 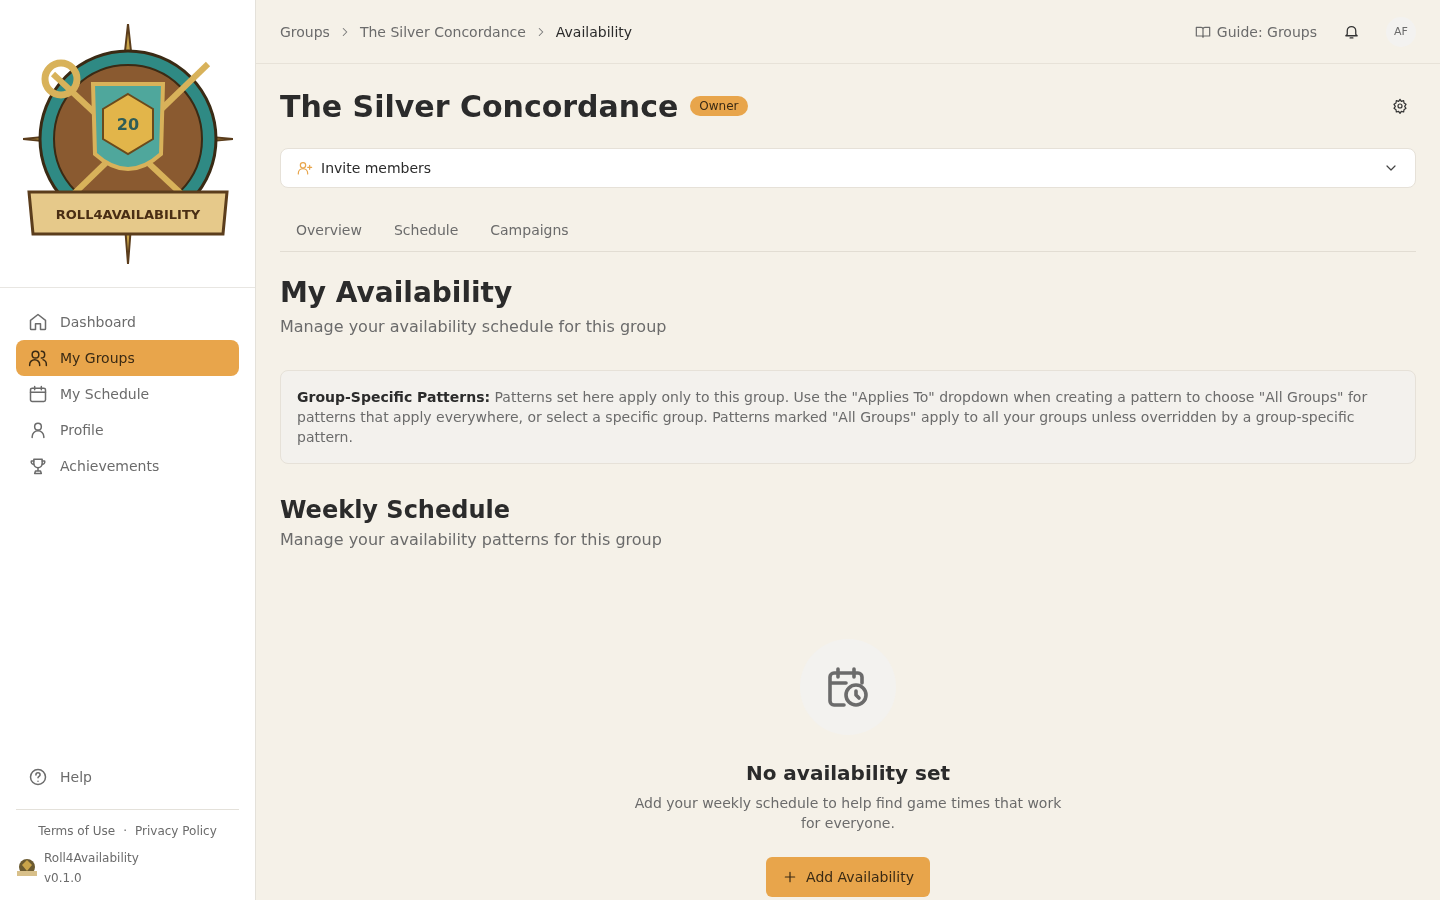 I want to click on user-icon, so click(x=38, y=430).